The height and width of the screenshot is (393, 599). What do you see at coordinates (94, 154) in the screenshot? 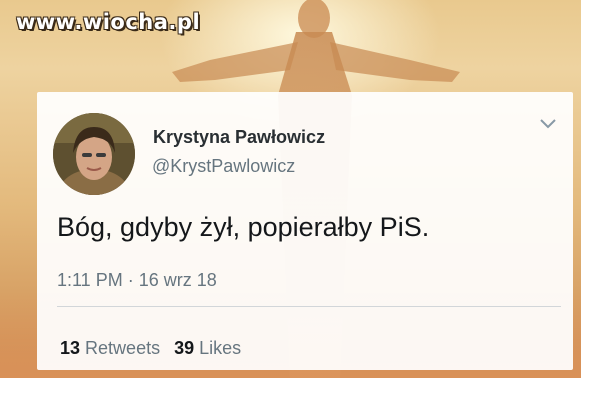
I see `avatar` at bounding box center [94, 154].